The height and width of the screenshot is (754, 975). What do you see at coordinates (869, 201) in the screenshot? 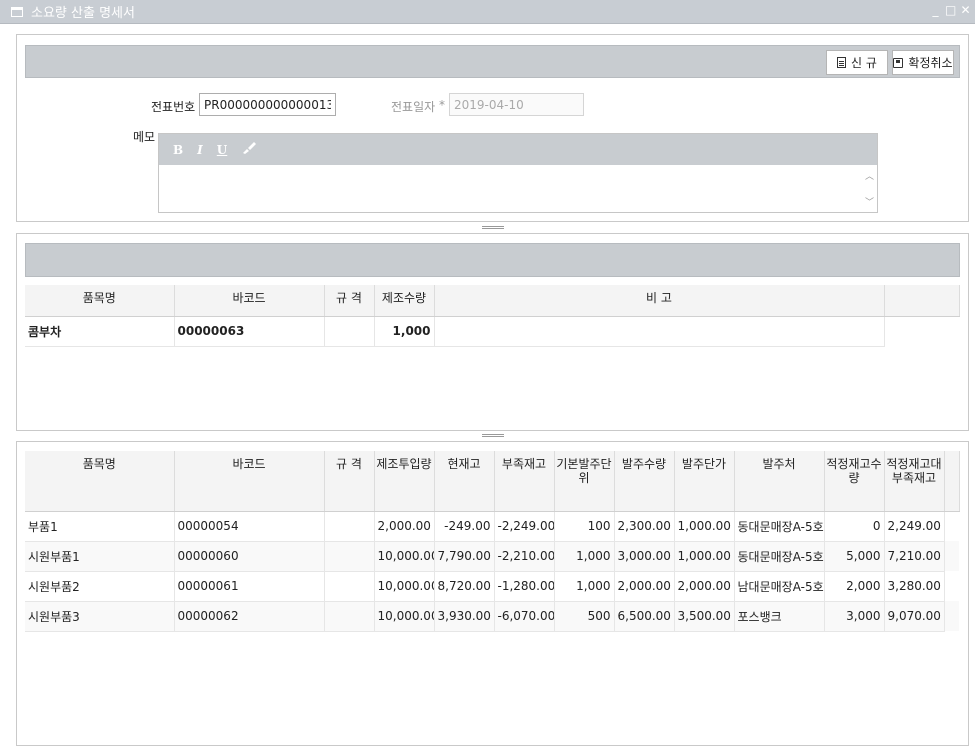
I see `scroll-down-icon: ﹀` at bounding box center [869, 201].